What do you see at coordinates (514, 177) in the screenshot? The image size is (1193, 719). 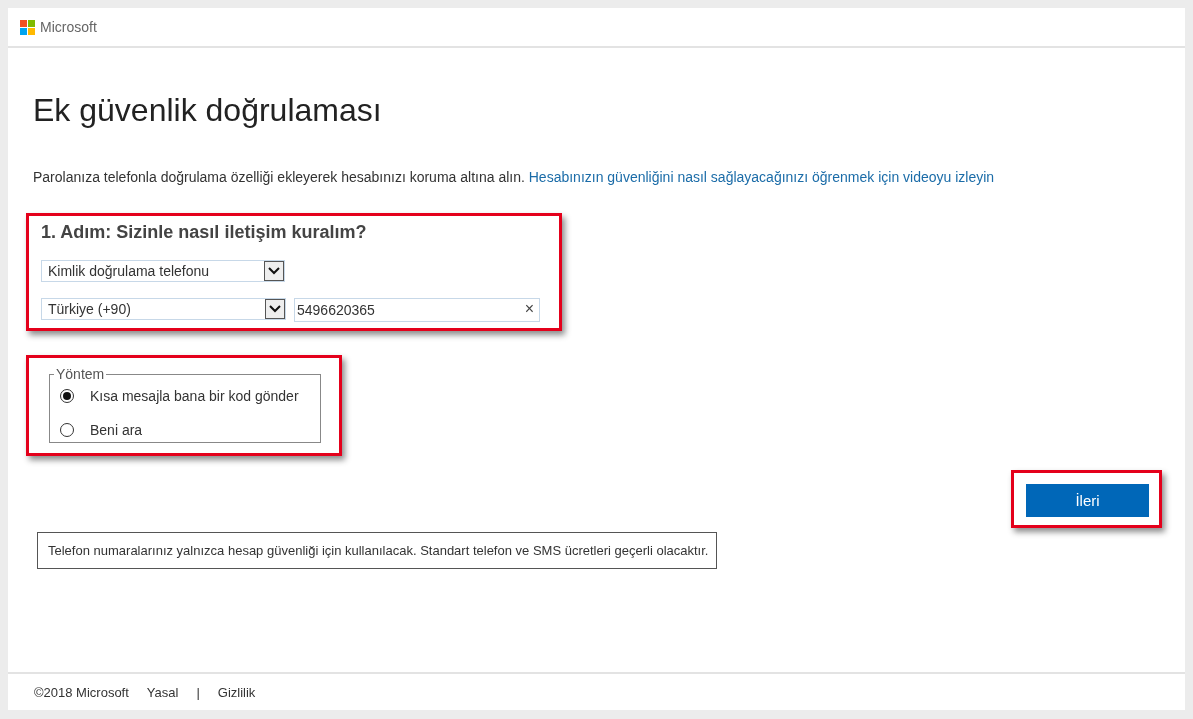 I see `intro-text: Parolanıza telefonla doğrulama özelliği ekleyerek hesabınızı koruma altına alın. Hesabınızın güvenliğini nasıl sağlayacağınızı öğrenmek için videoyu izleyin` at bounding box center [514, 177].